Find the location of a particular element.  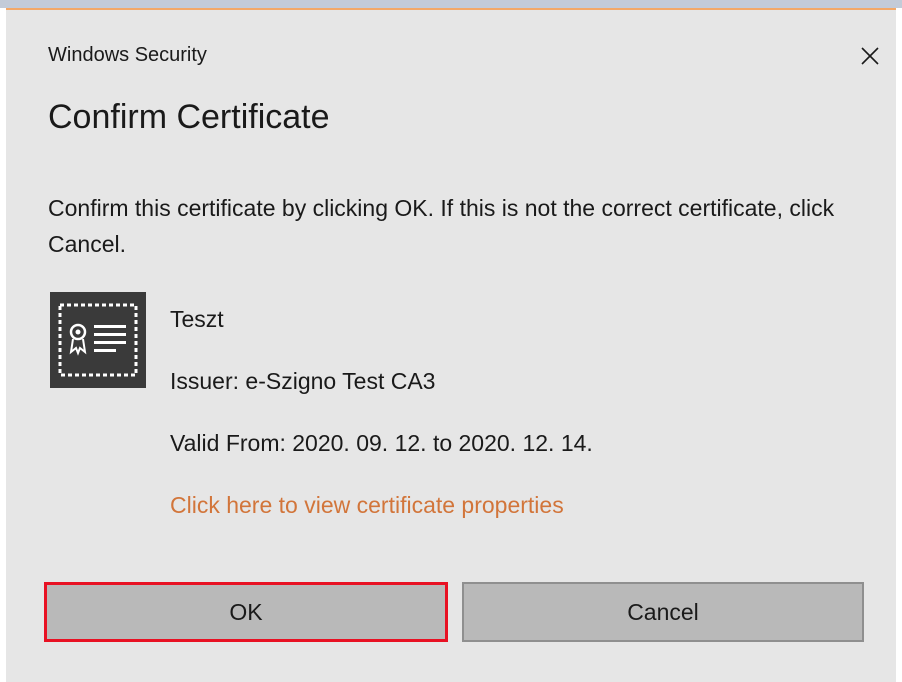

ok-button: OK is located at coordinates (246, 612).